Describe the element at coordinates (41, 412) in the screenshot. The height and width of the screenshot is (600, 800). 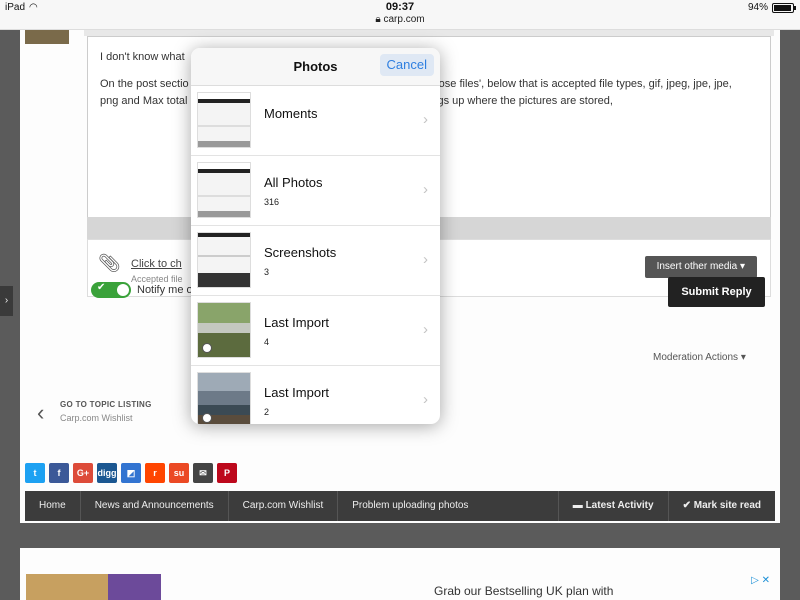
I see `chevron-left-icon: ‹` at that location.